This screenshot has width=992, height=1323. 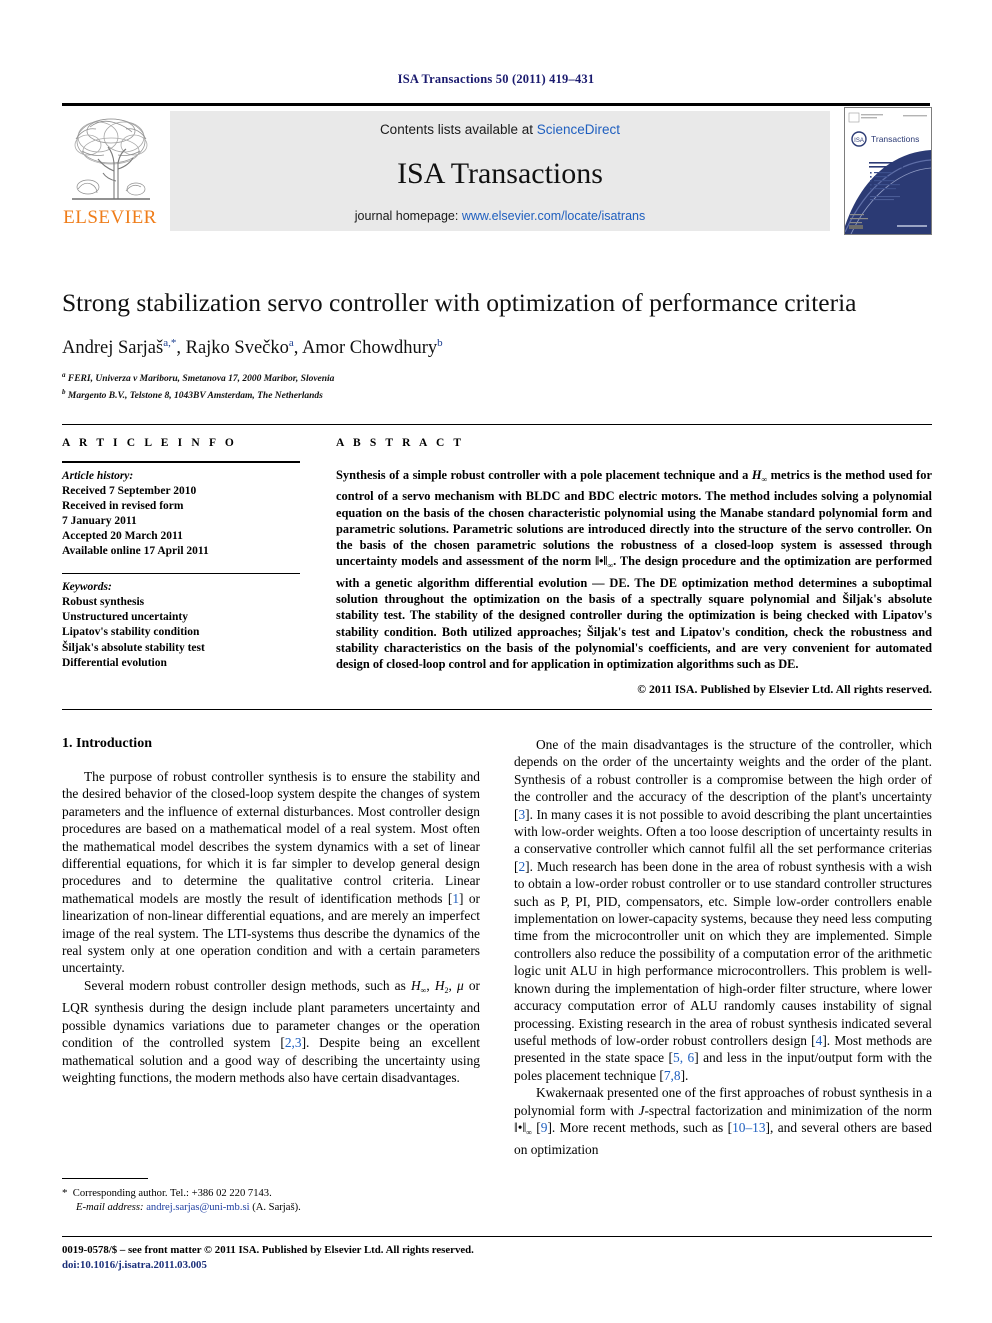 I want to click on email-author-suffix: (A. Sarjaš)., so click(x=276, y=1207).